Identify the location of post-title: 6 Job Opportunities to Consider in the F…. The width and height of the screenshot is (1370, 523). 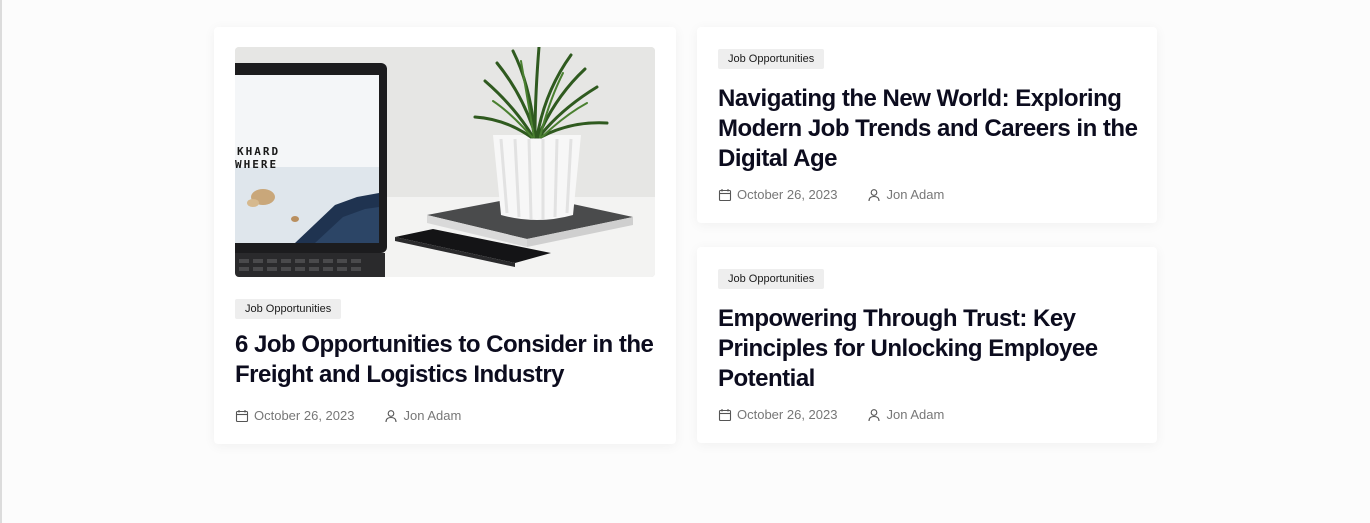
(445, 360).